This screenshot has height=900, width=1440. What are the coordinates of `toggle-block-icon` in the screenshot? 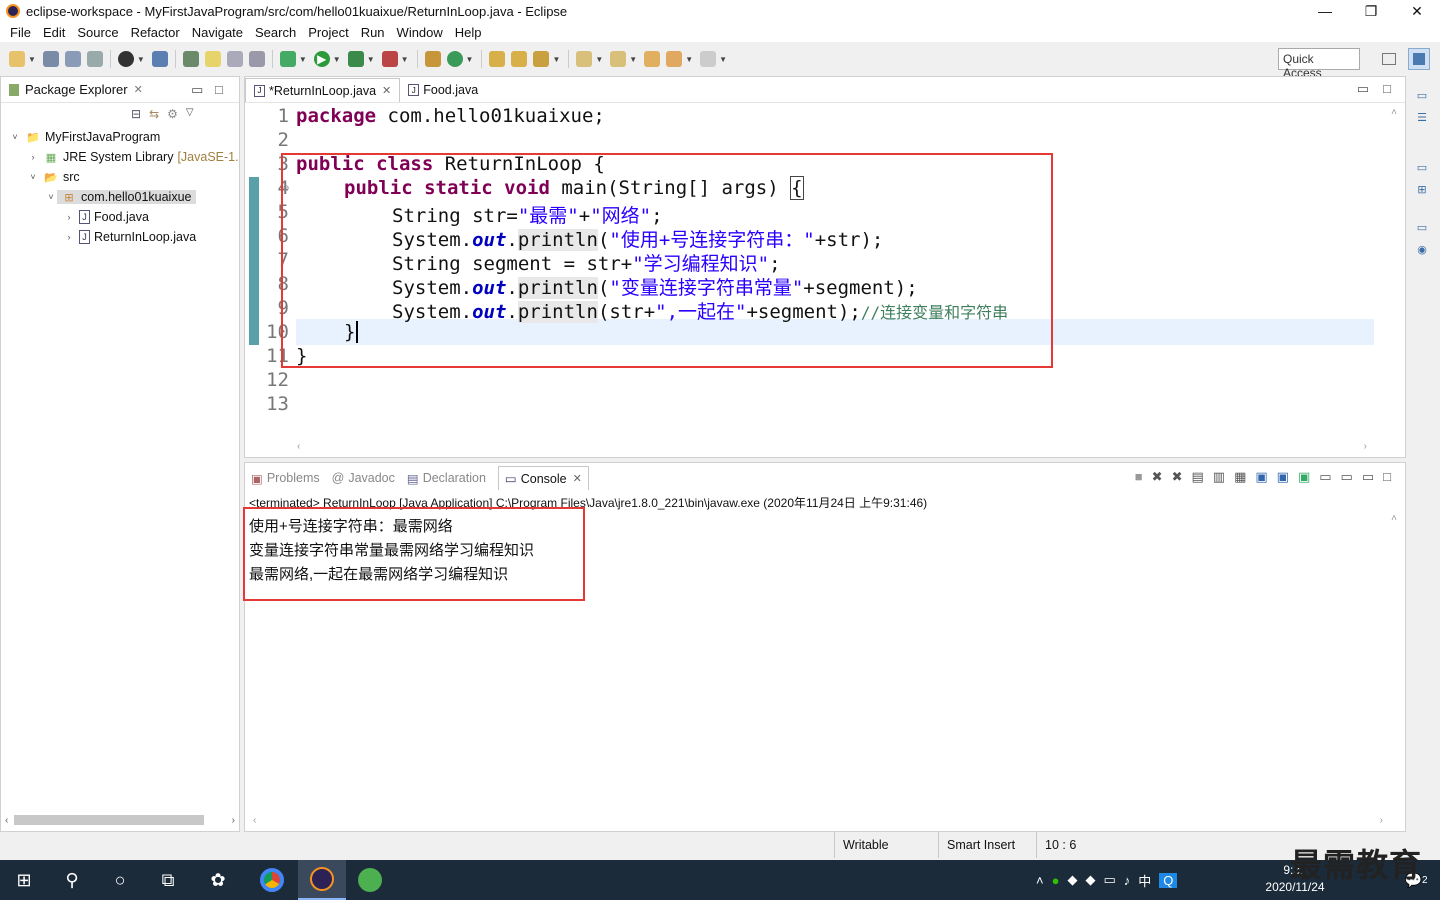 It's located at (234, 59).